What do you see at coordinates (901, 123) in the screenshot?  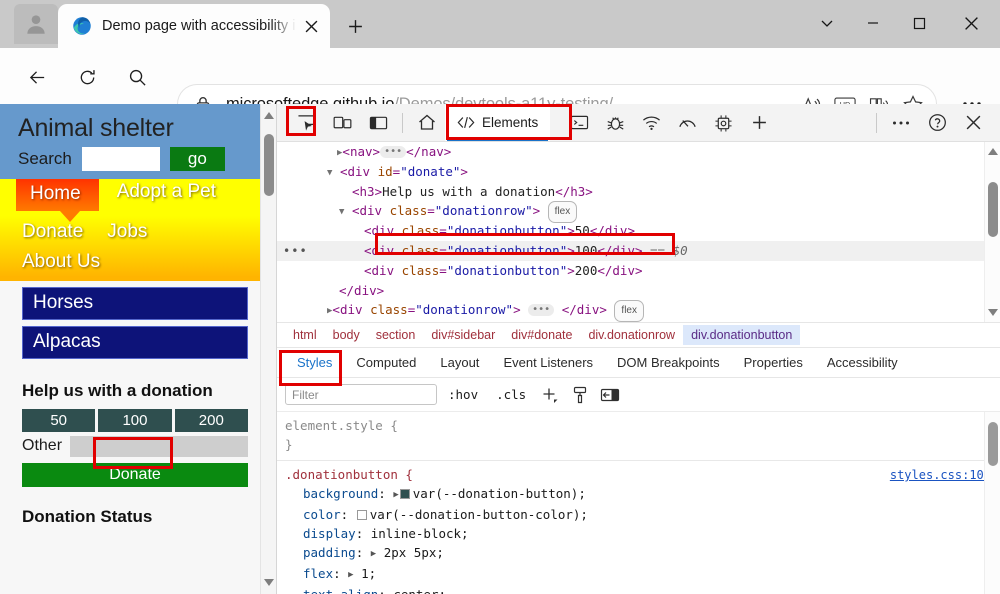 I see `more-tools-dots-icon` at bounding box center [901, 123].